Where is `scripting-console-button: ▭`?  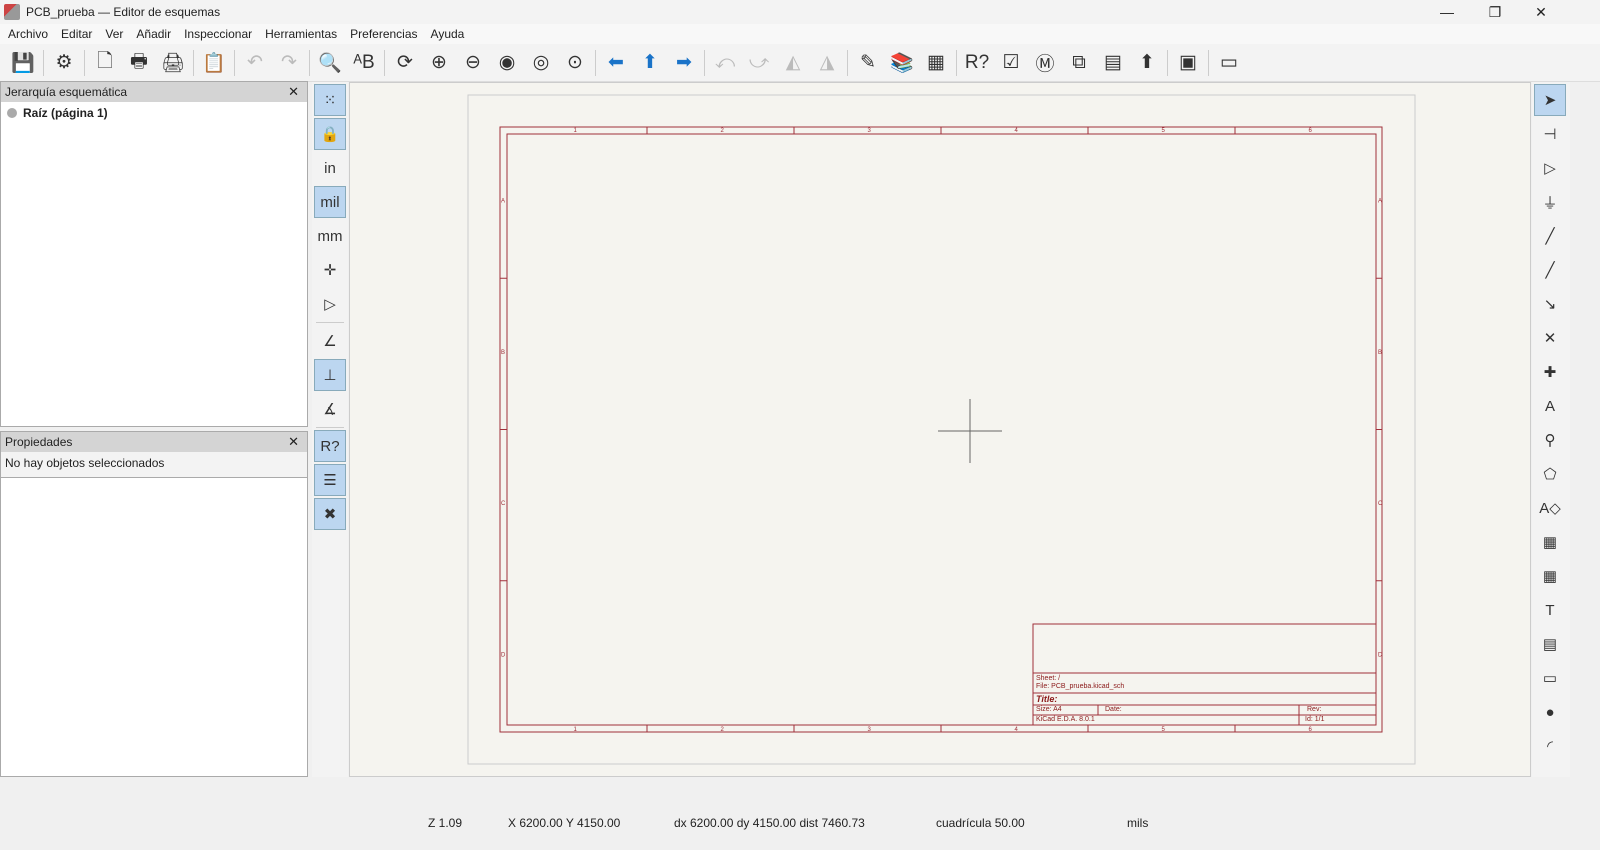
scripting-console-button: ▭ is located at coordinates (1229, 63).